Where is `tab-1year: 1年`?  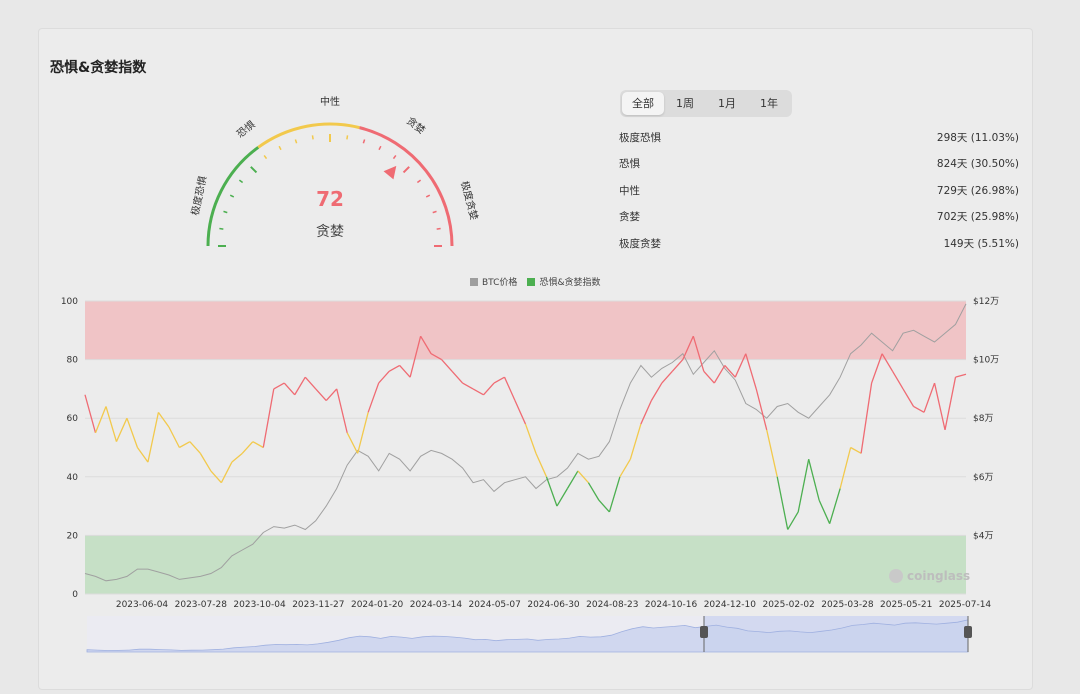 tab-1year: 1年 is located at coordinates (769, 103).